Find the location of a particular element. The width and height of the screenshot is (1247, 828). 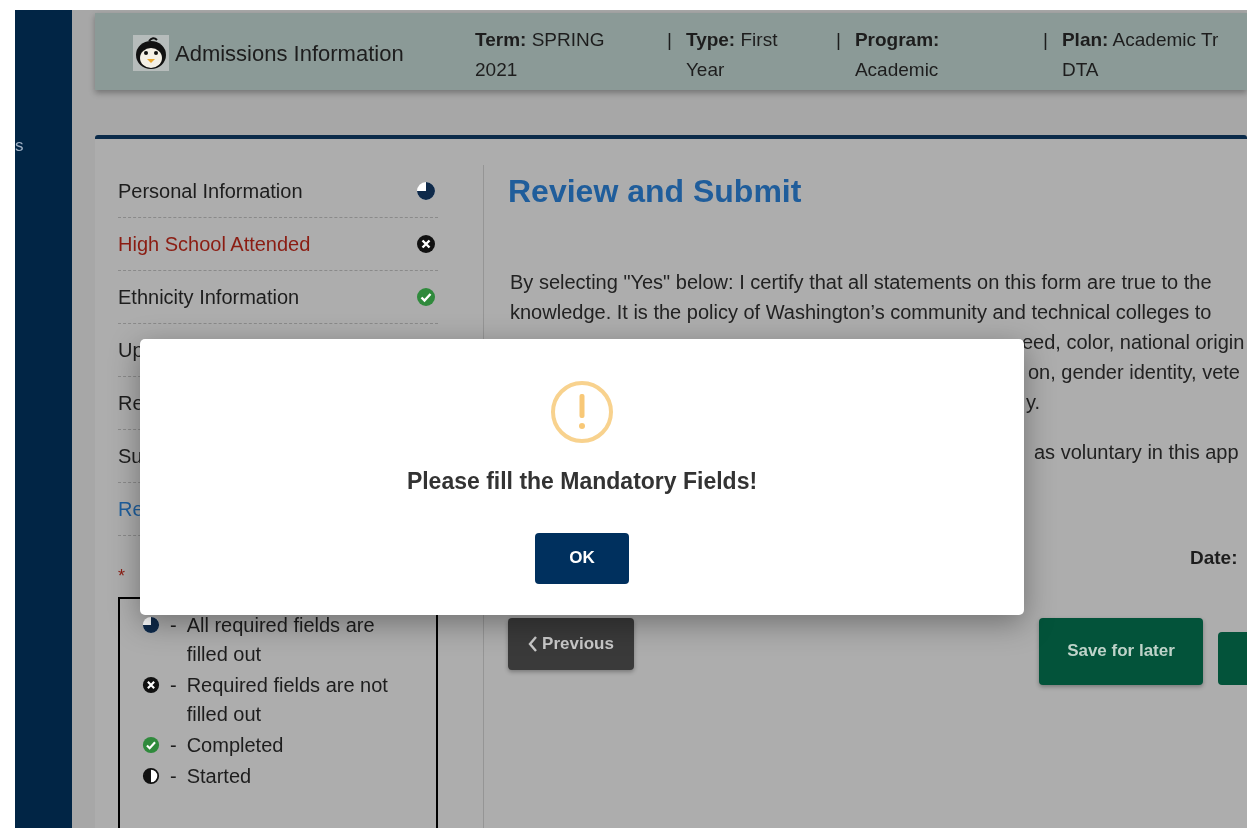

penguin-logo-icon is located at coordinates (151, 53).